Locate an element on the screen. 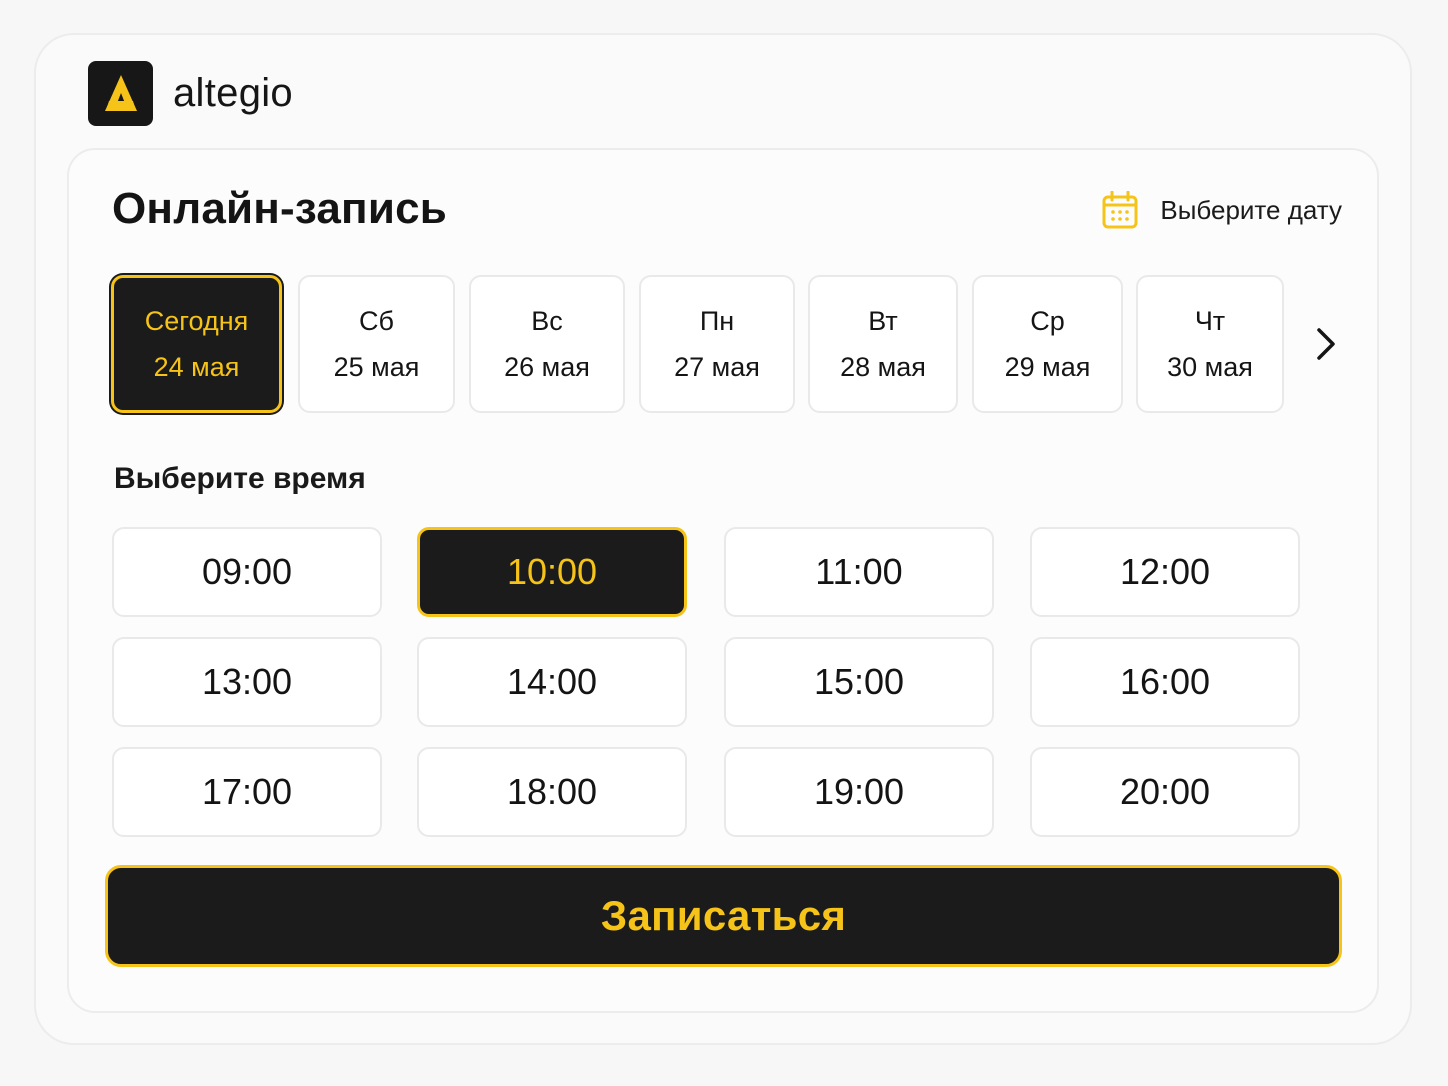  book-button: Записаться is located at coordinates (723, 916).